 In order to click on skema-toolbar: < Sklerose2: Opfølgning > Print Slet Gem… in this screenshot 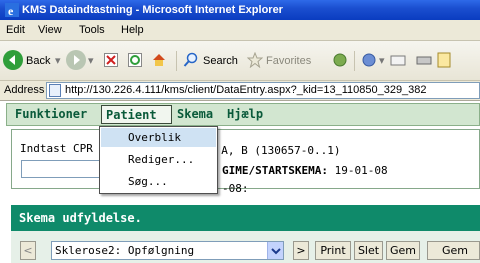, I will do `click(245, 247)`.